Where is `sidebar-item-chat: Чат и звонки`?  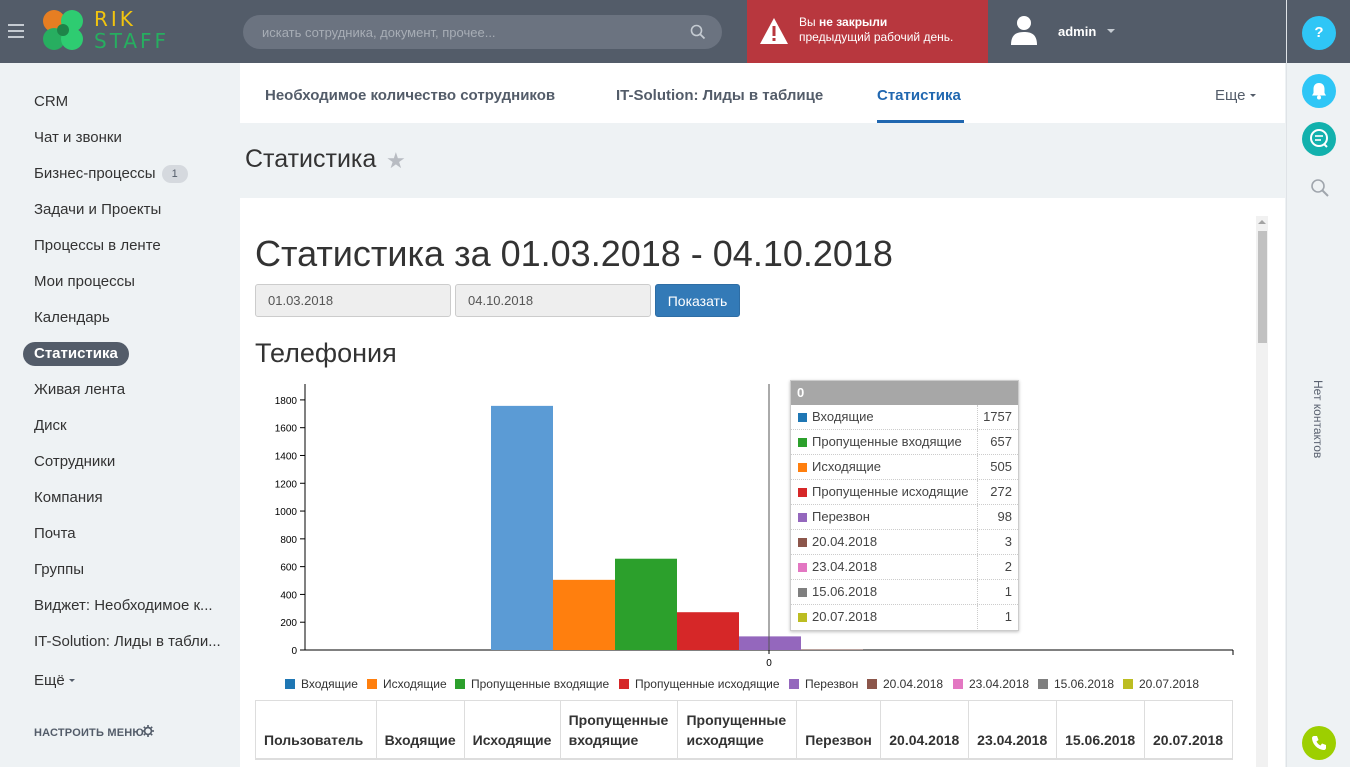
sidebar-item-chat: Чат и звонки is located at coordinates (78, 138).